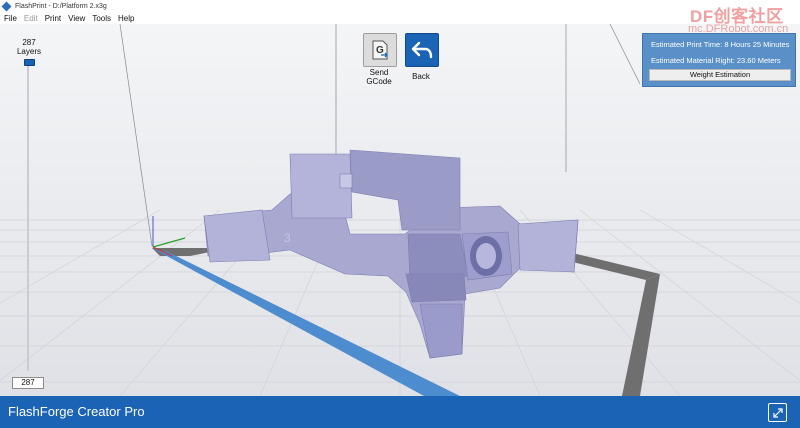 The width and height of the screenshot is (800, 428). I want to click on back-button, so click(422, 50).